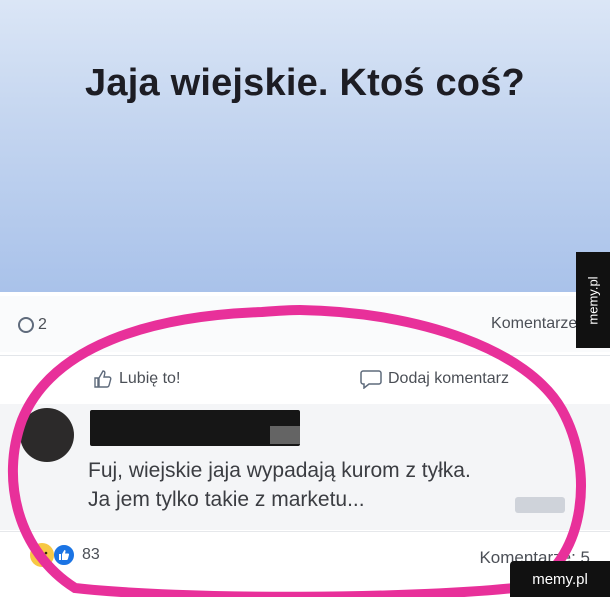 The height and width of the screenshot is (597, 610). Describe the element at coordinates (448, 378) in the screenshot. I see `add-comment-label: Dodaj komentarz` at that location.